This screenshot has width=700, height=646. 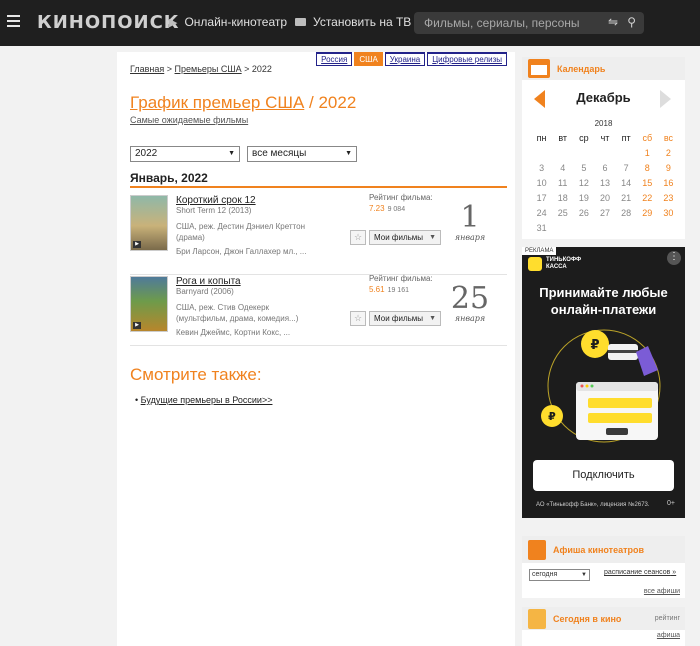 What do you see at coordinates (13, 21) in the screenshot?
I see `menu-icon` at bounding box center [13, 21].